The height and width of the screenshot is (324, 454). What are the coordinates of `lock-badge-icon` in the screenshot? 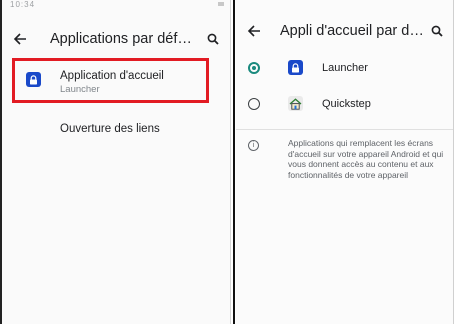 It's located at (295, 67).